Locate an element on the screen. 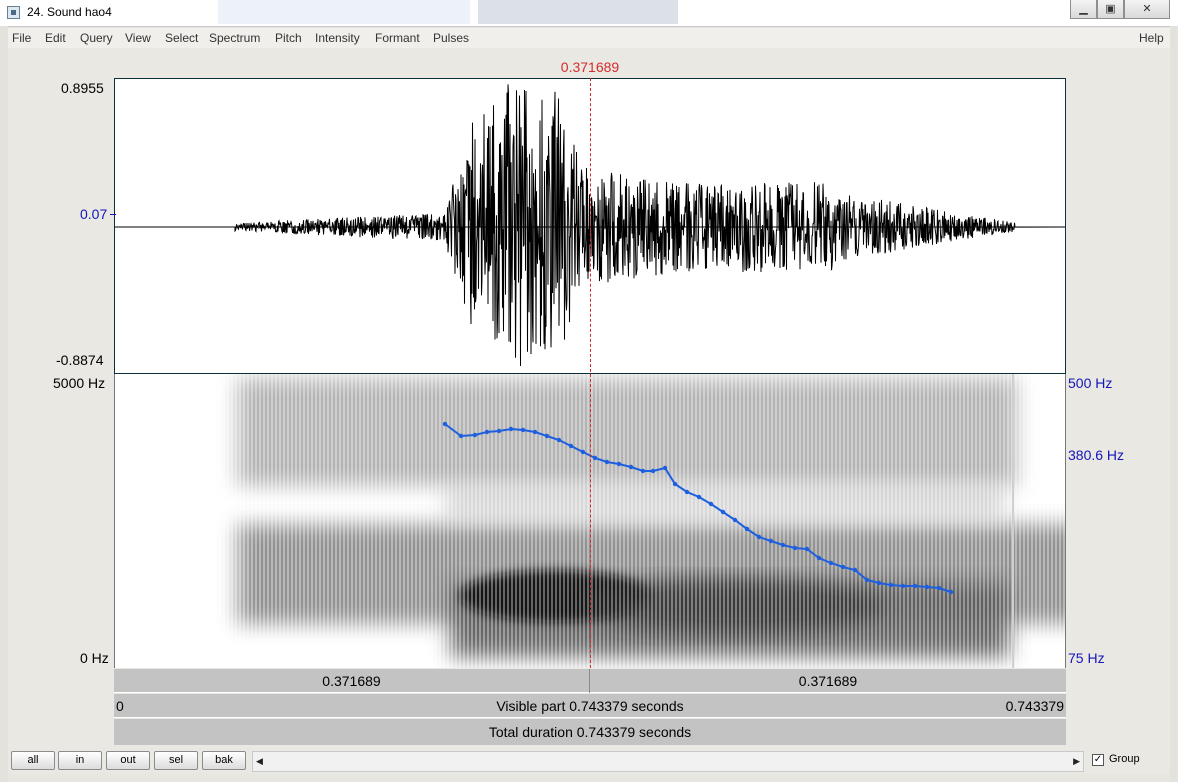 Image resolution: width=1178 pixels, height=782 pixels. menu-select: Select is located at coordinates (181, 38).